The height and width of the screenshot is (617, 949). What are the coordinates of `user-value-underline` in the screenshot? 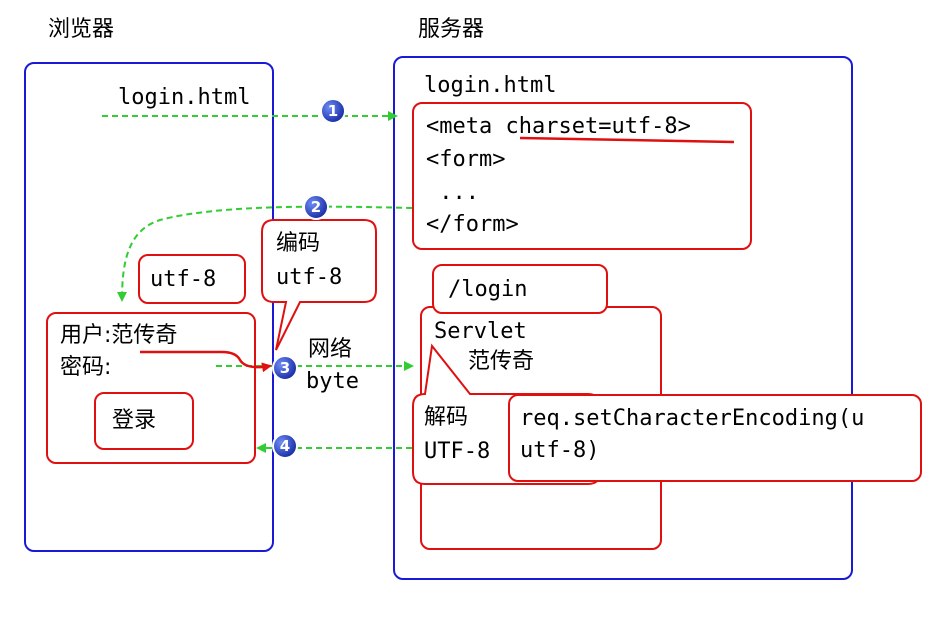 It's located at (206, 361).